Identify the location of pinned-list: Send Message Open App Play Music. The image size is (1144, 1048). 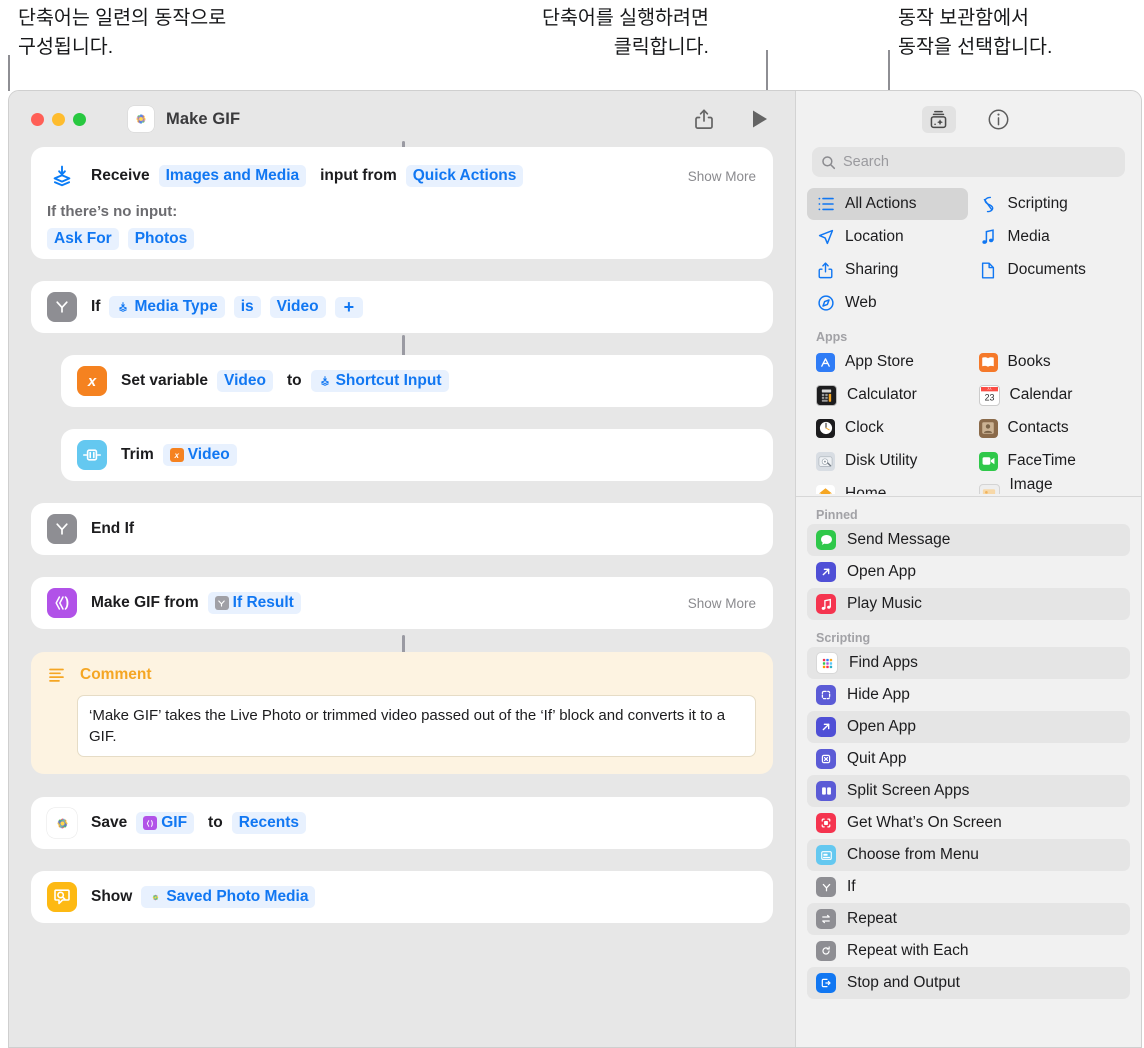
(968, 572).